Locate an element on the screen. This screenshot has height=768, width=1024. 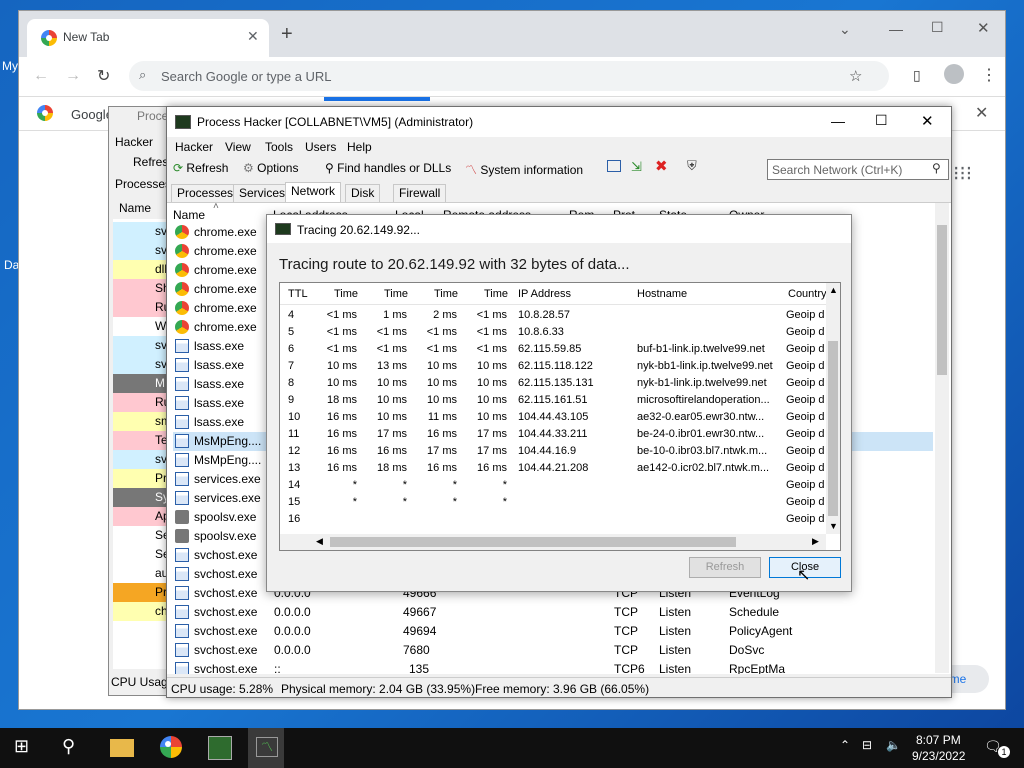
network-icon: ⊟ is located at coordinates (867, 745).